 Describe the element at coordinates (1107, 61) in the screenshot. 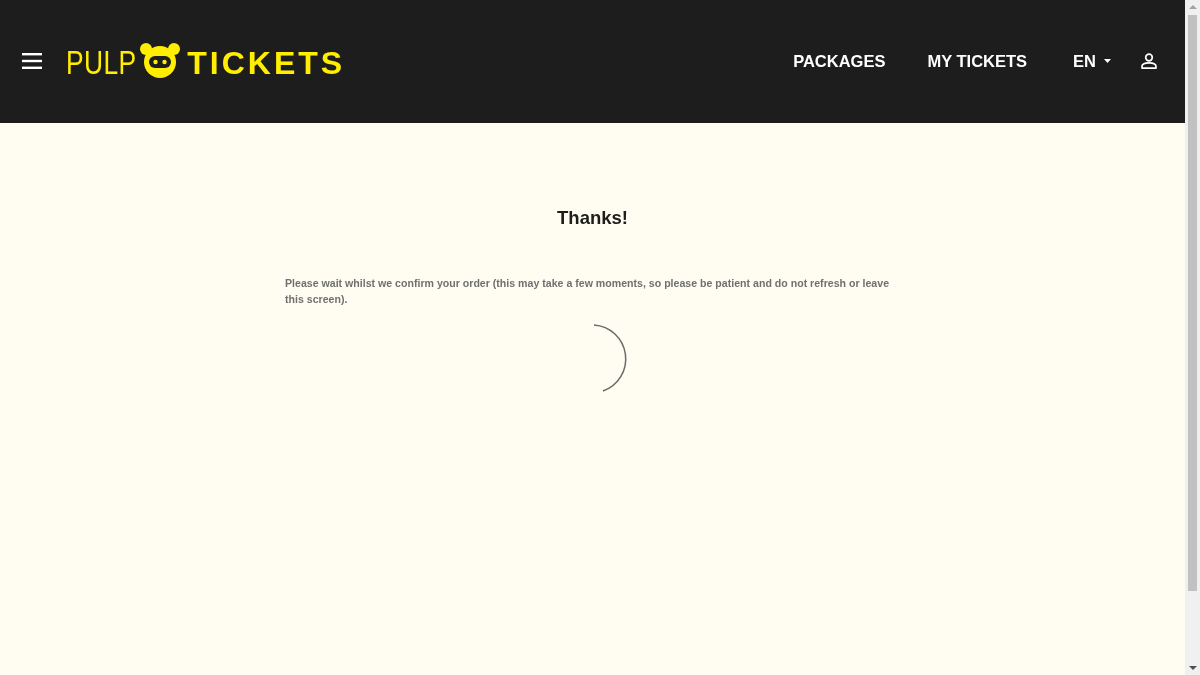

I see `caret-icon` at that location.